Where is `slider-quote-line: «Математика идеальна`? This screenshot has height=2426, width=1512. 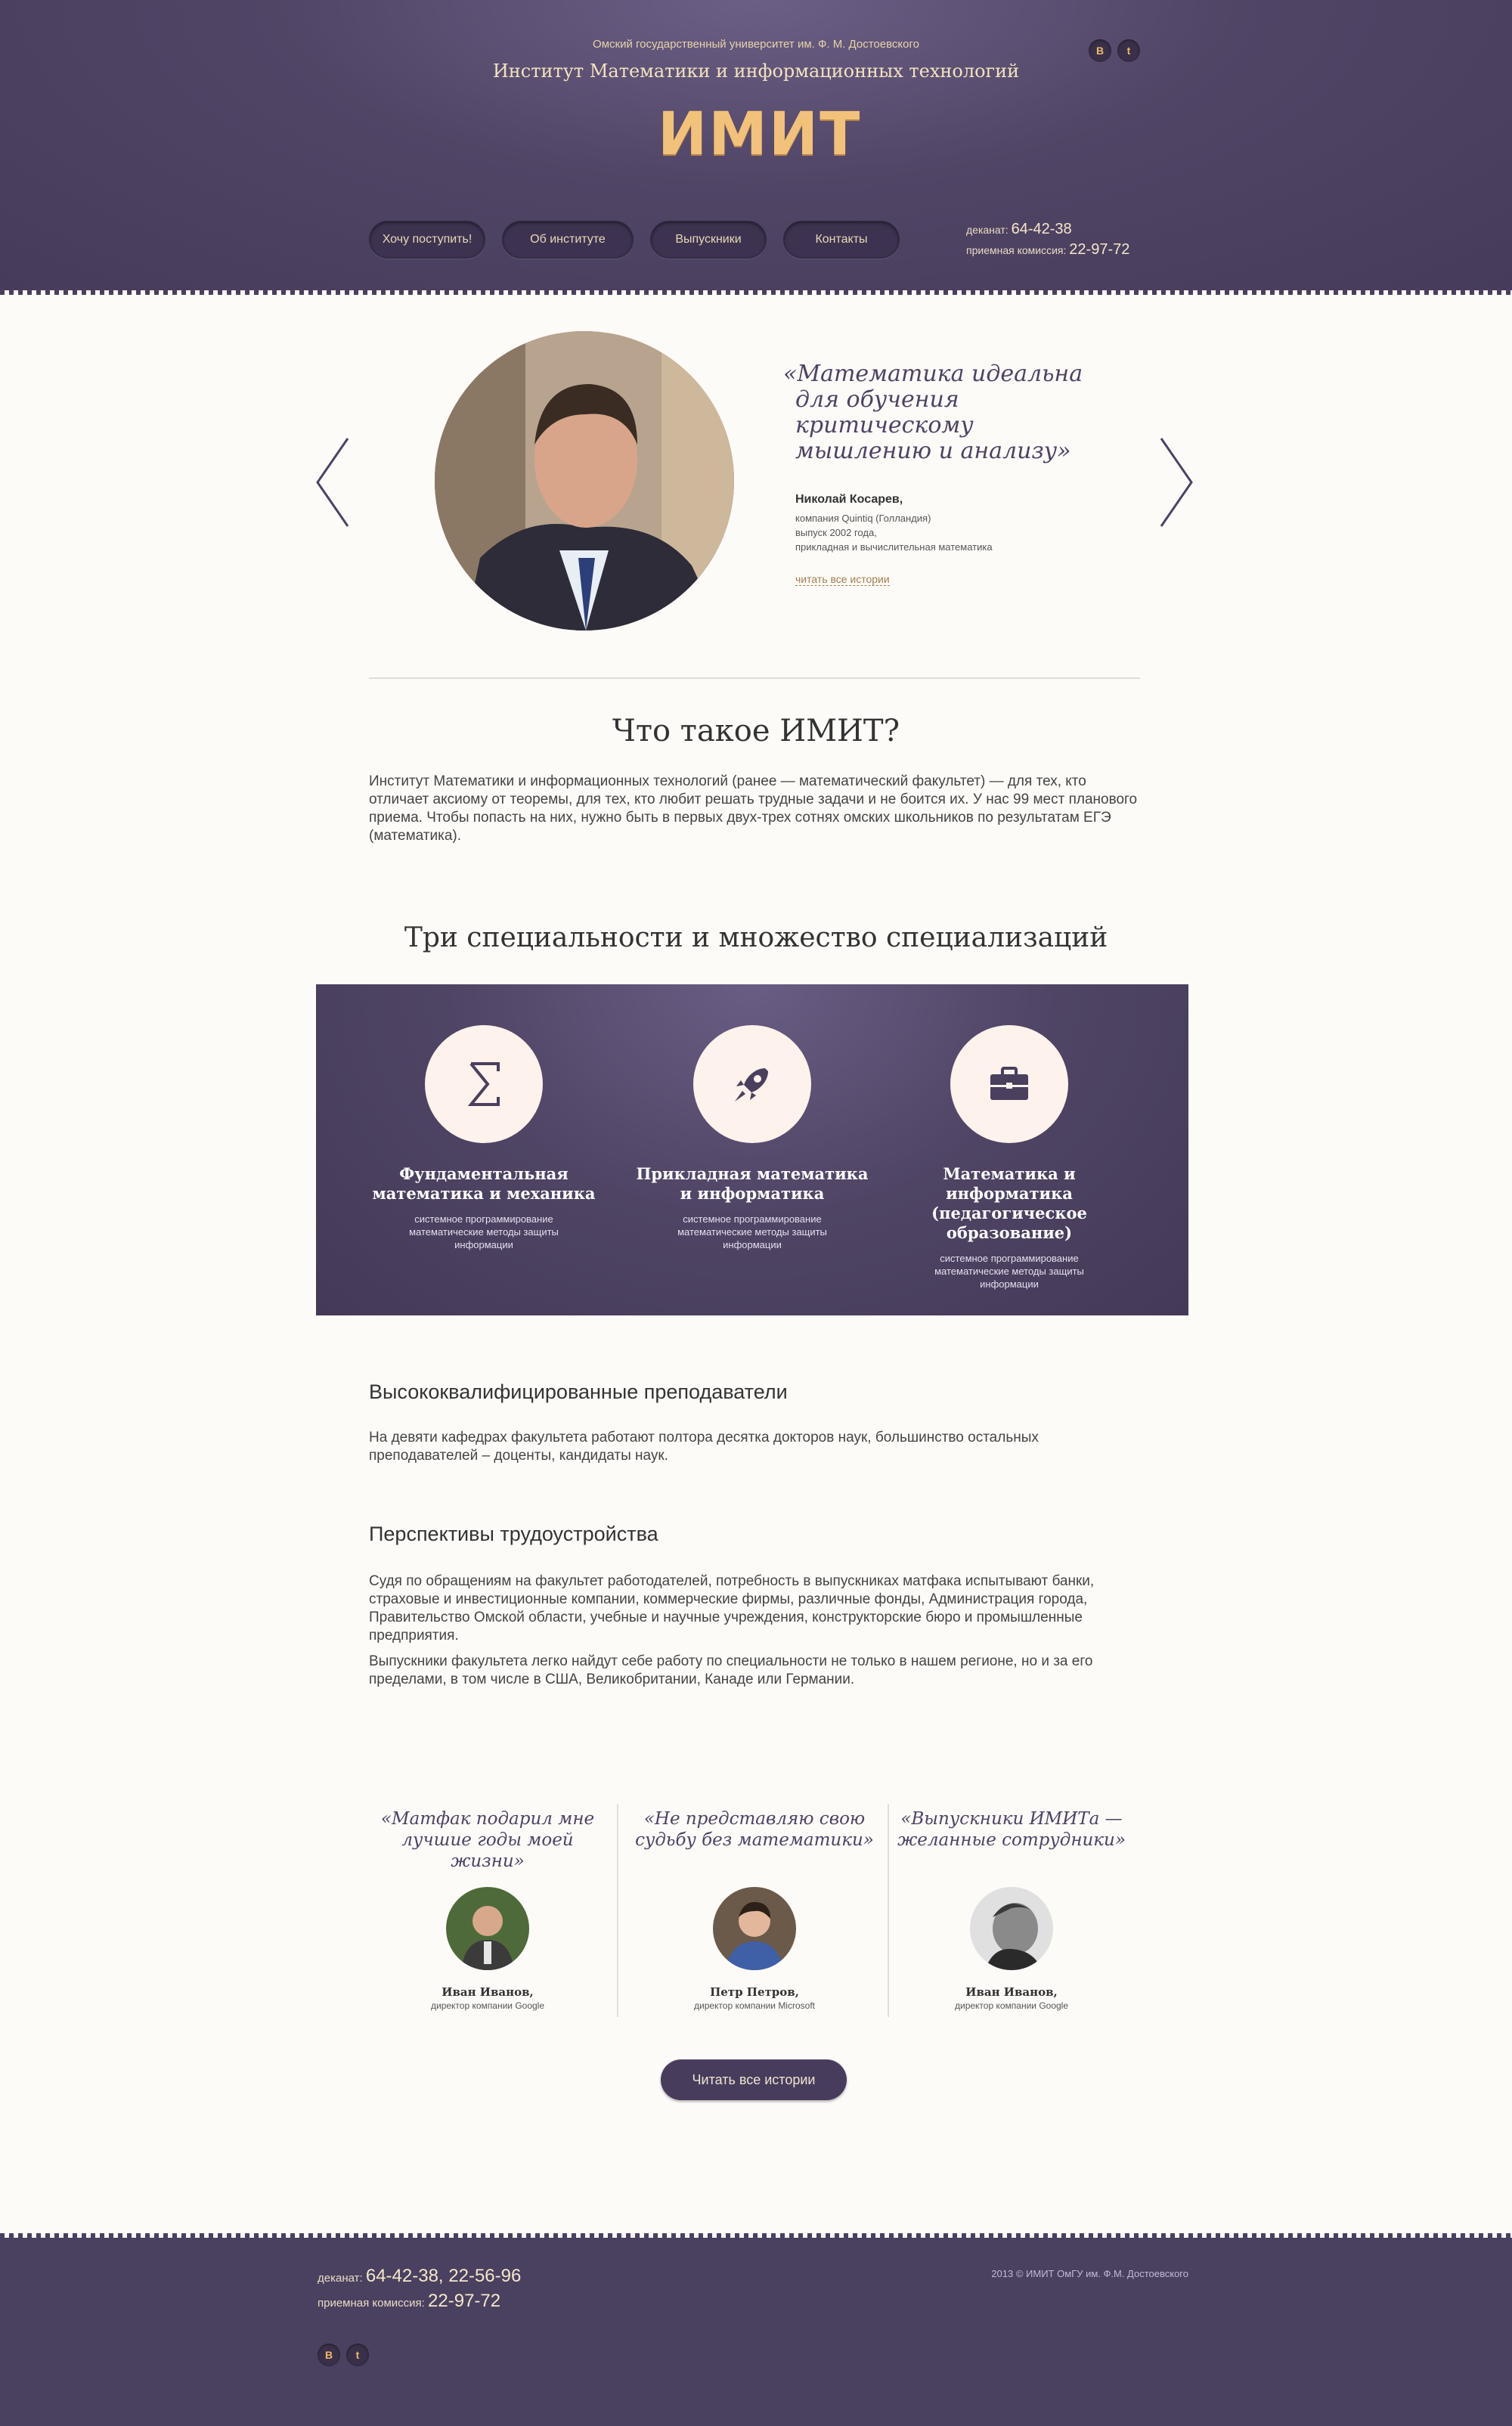
slider-quote-line: «Математика идеальна is located at coordinates (933, 374).